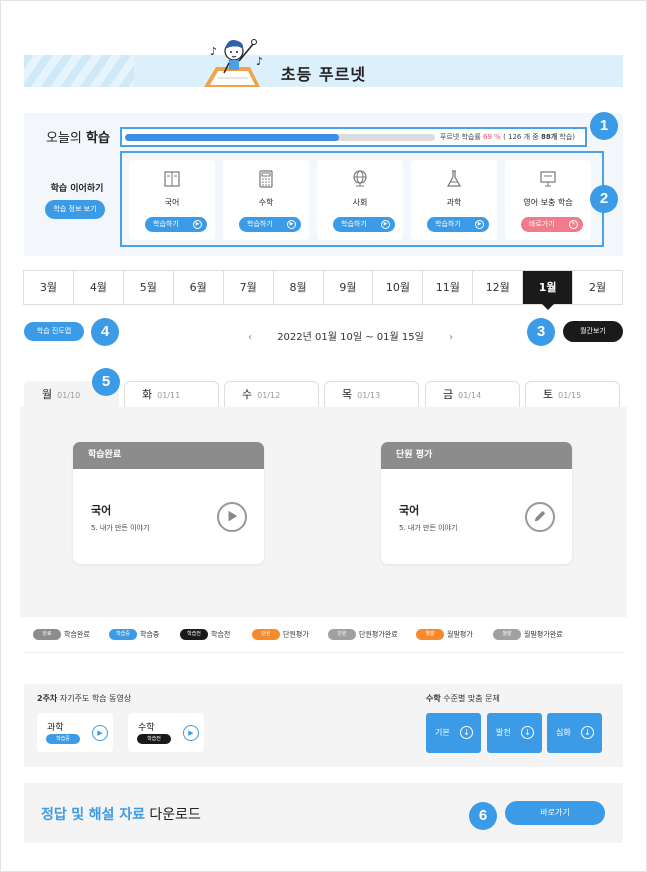 The image size is (647, 872). Describe the element at coordinates (476, 503) in the screenshot. I see `lesson-card-unit-test: 단원 평가 국어 5. 내가 만든 이야기` at that location.